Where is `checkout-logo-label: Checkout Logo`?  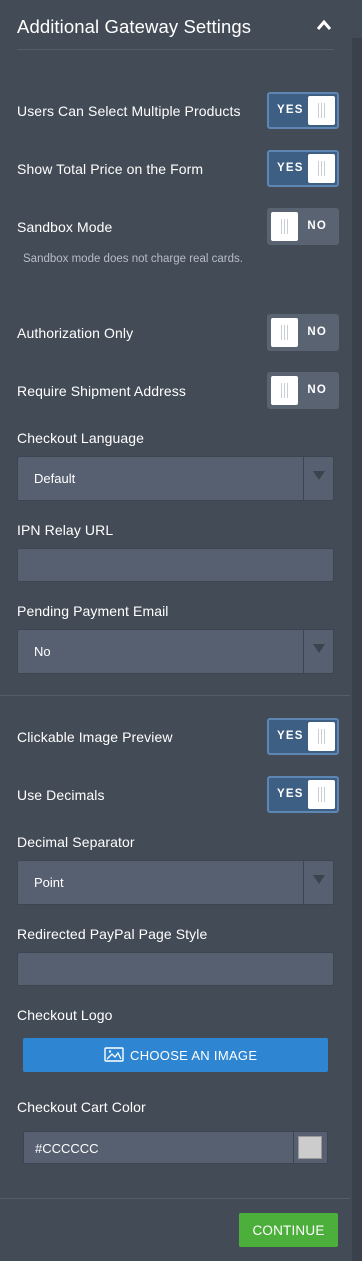
checkout-logo-label: Checkout Logo is located at coordinates (65, 1015).